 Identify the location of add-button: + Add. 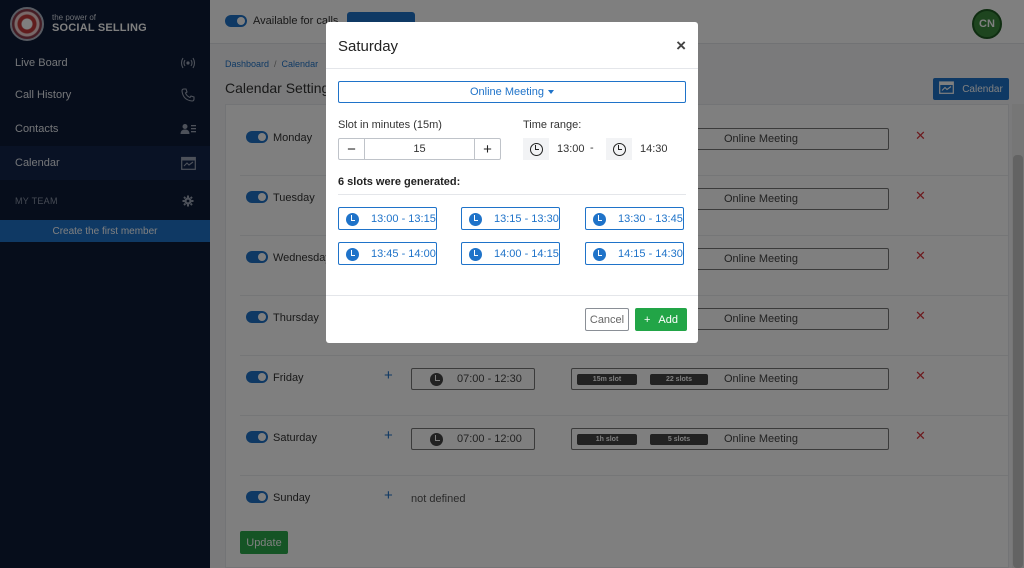
(661, 319).